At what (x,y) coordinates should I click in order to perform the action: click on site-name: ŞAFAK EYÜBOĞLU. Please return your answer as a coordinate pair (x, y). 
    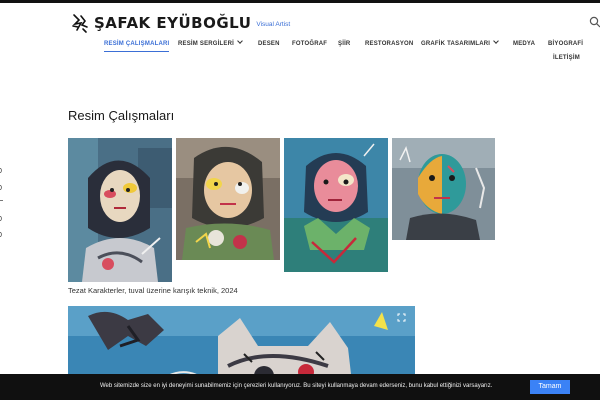
    Looking at the image, I should click on (173, 23).